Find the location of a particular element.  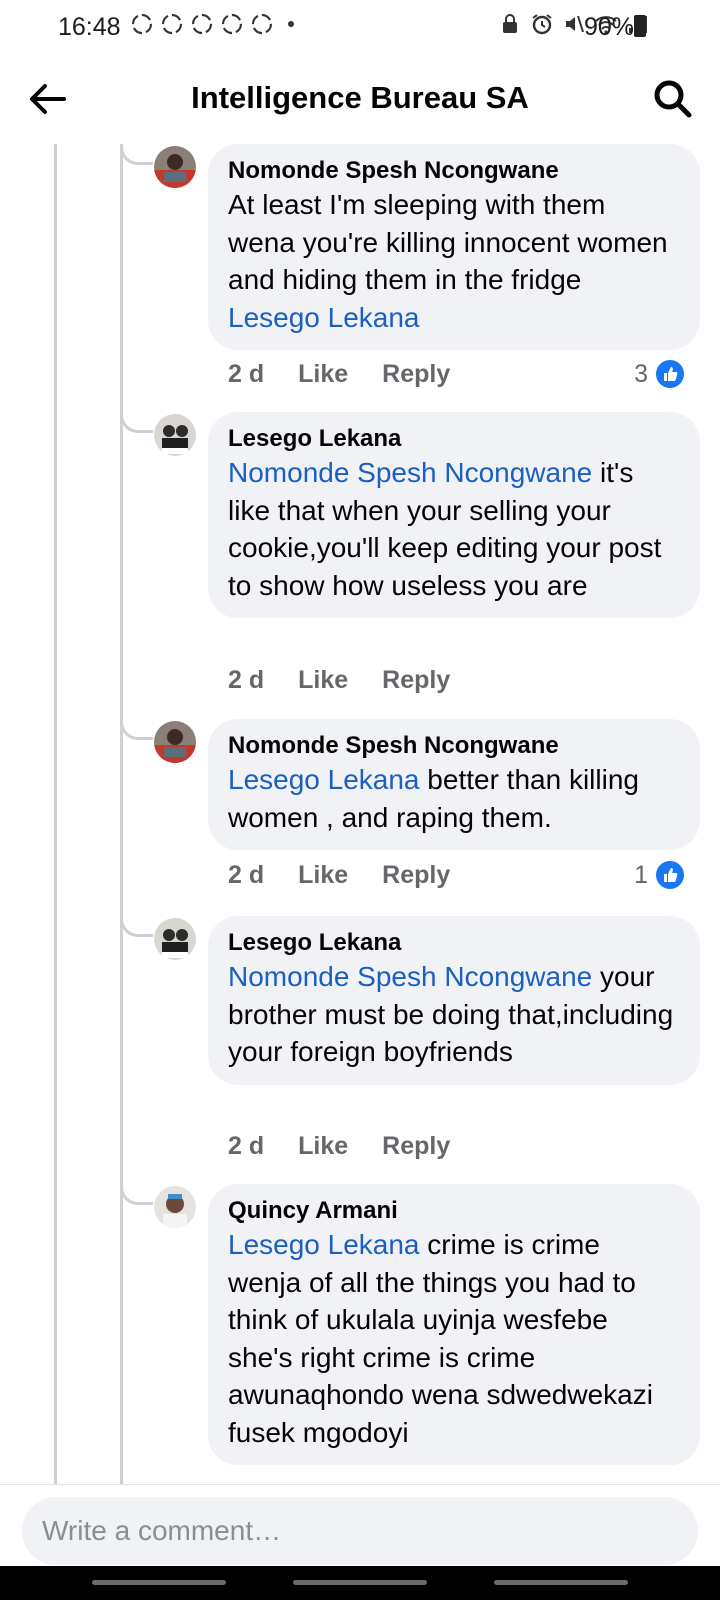

comment-input is located at coordinates (360, 1531).